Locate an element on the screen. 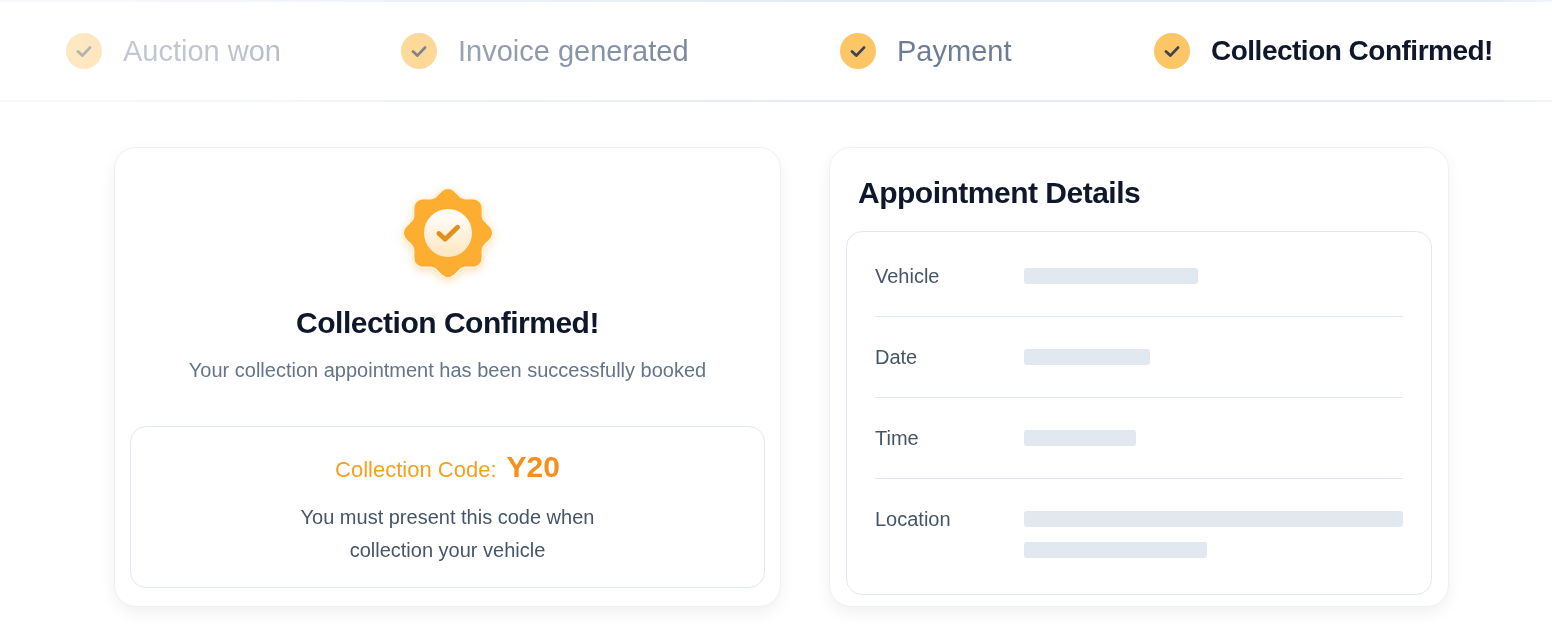  step-label: Auction won is located at coordinates (202, 51).